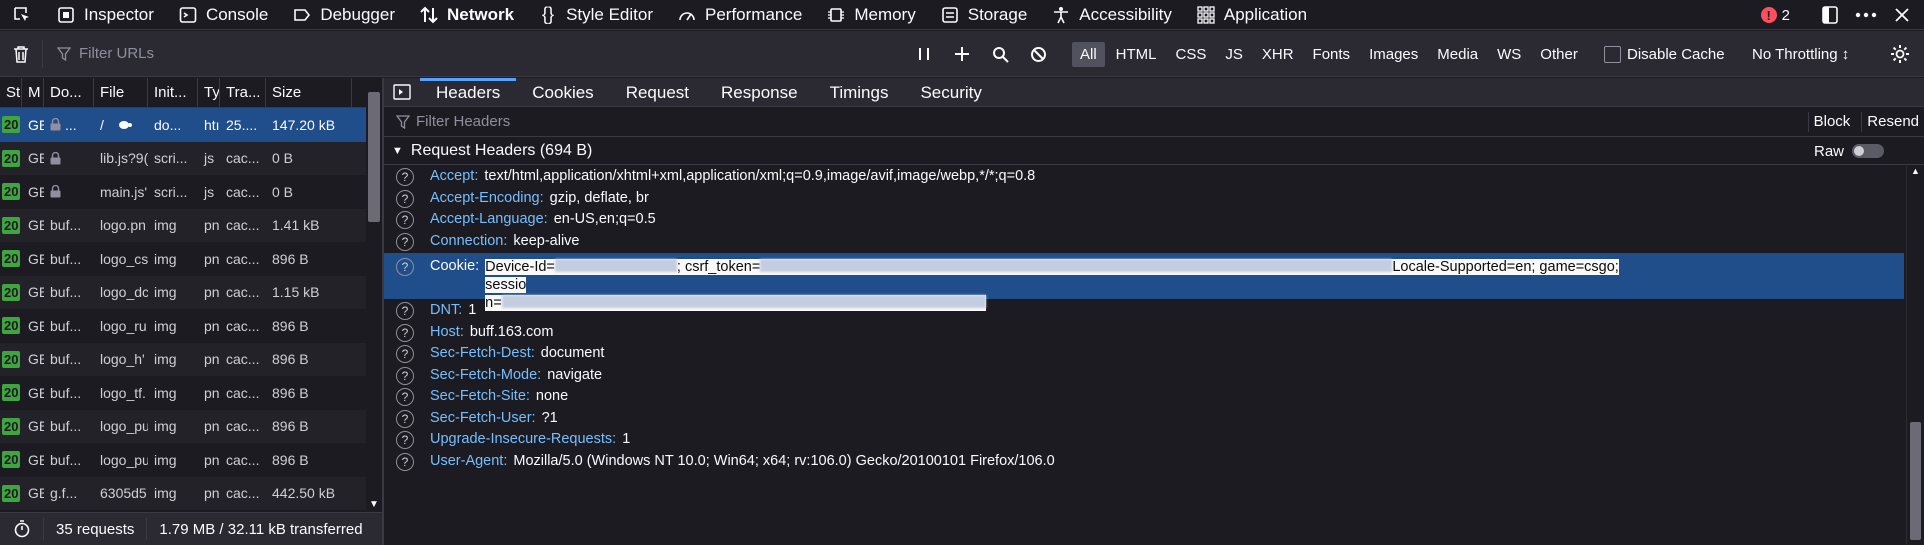  What do you see at coordinates (343, 15) in the screenshot?
I see `tab-debugger: Debugger` at bounding box center [343, 15].